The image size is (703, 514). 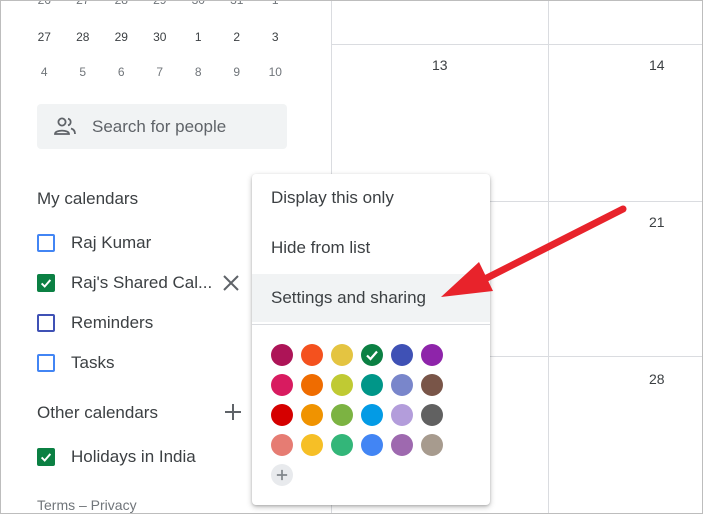 What do you see at coordinates (657, 65) in the screenshot?
I see `day-number: 14` at bounding box center [657, 65].